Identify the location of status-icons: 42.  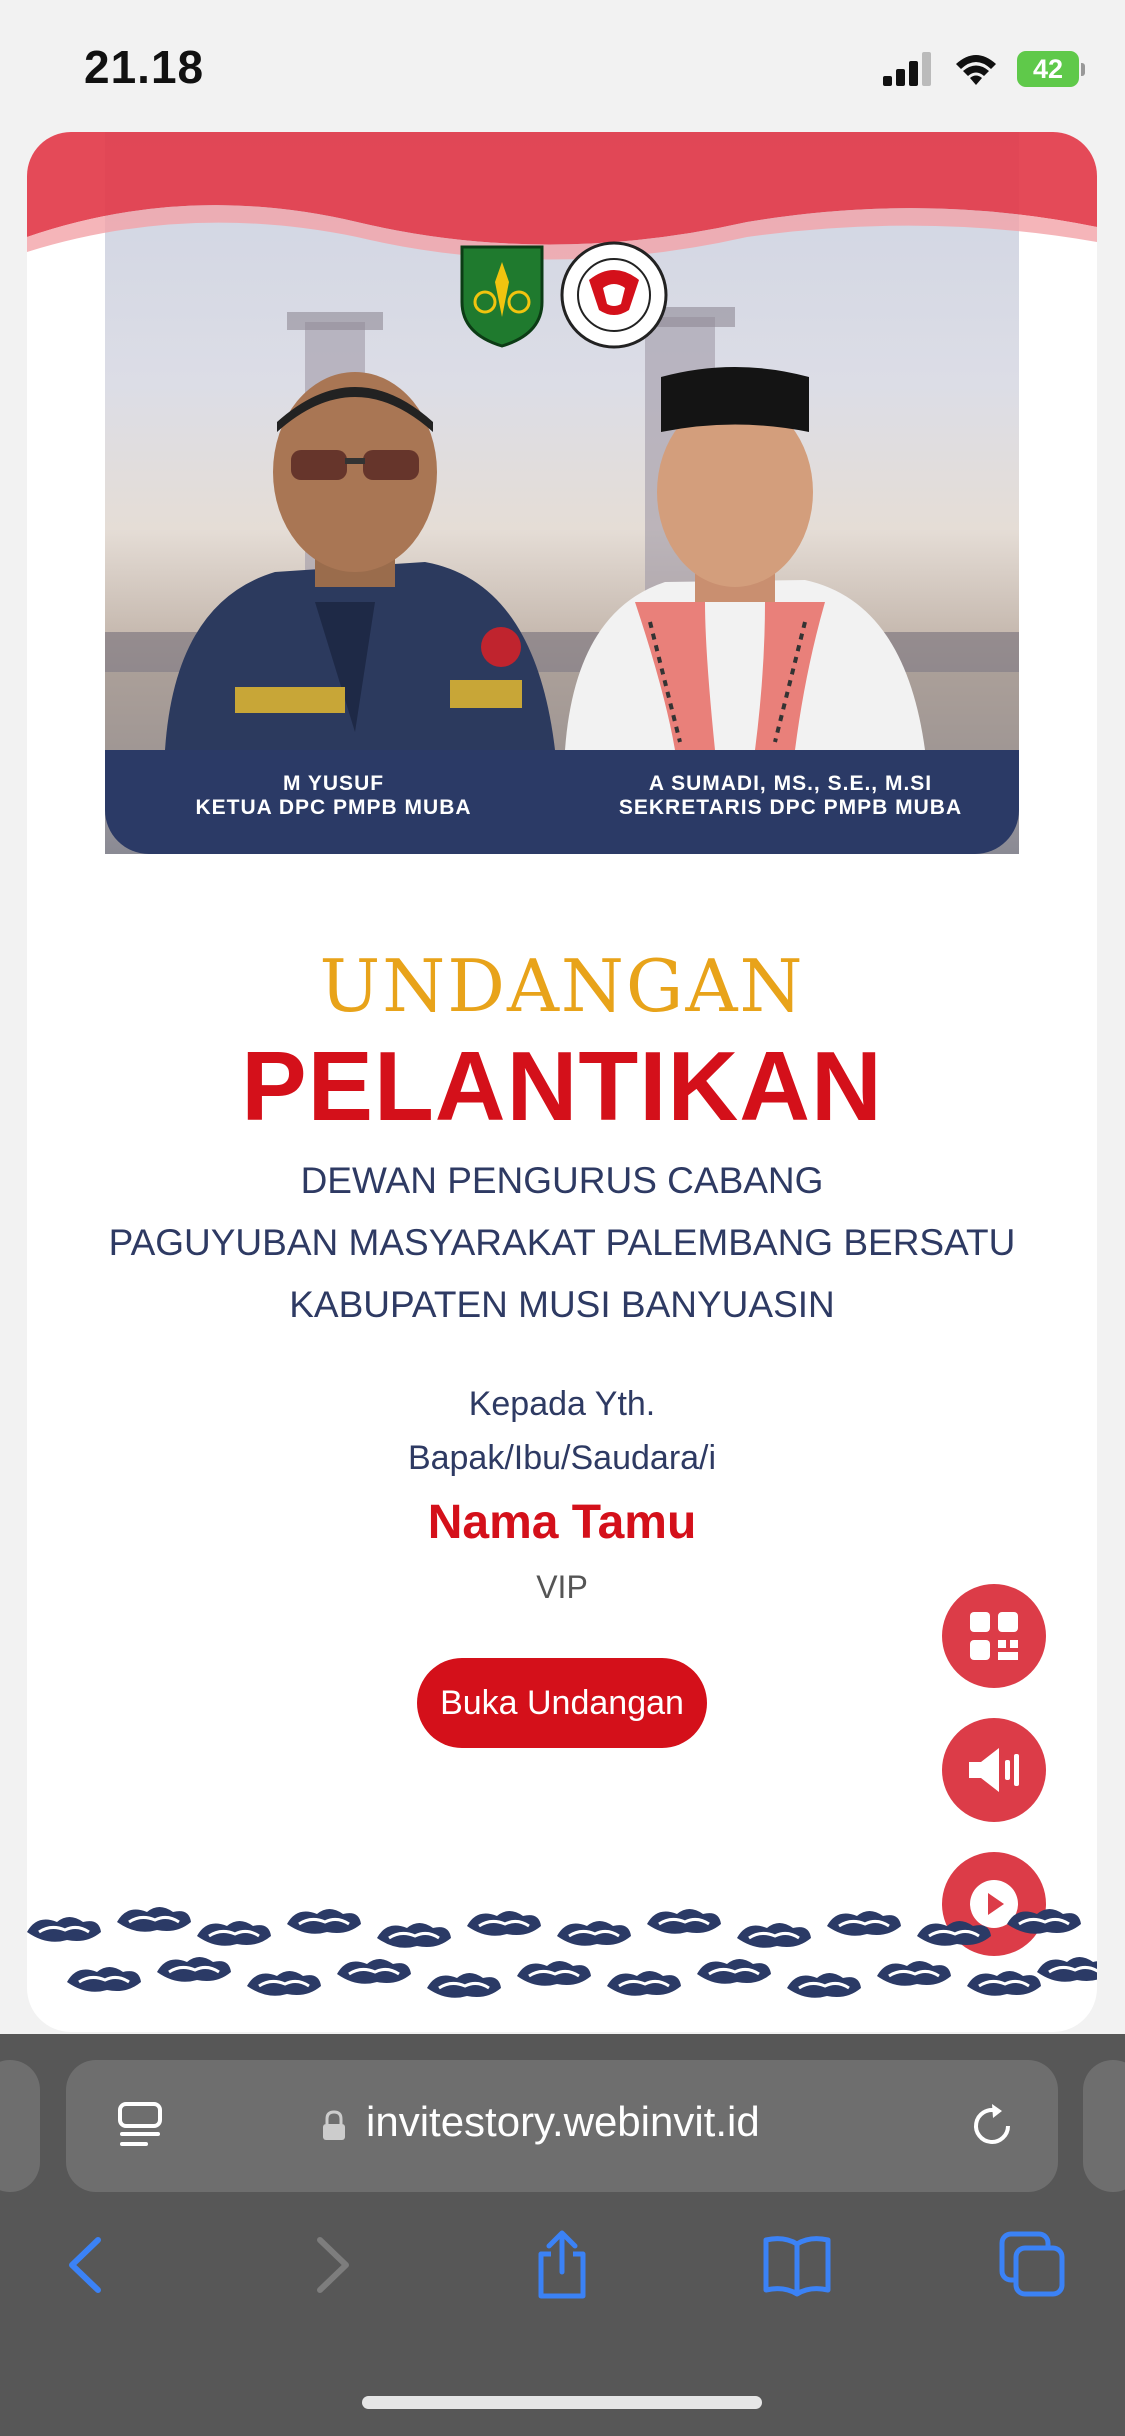
(984, 69).